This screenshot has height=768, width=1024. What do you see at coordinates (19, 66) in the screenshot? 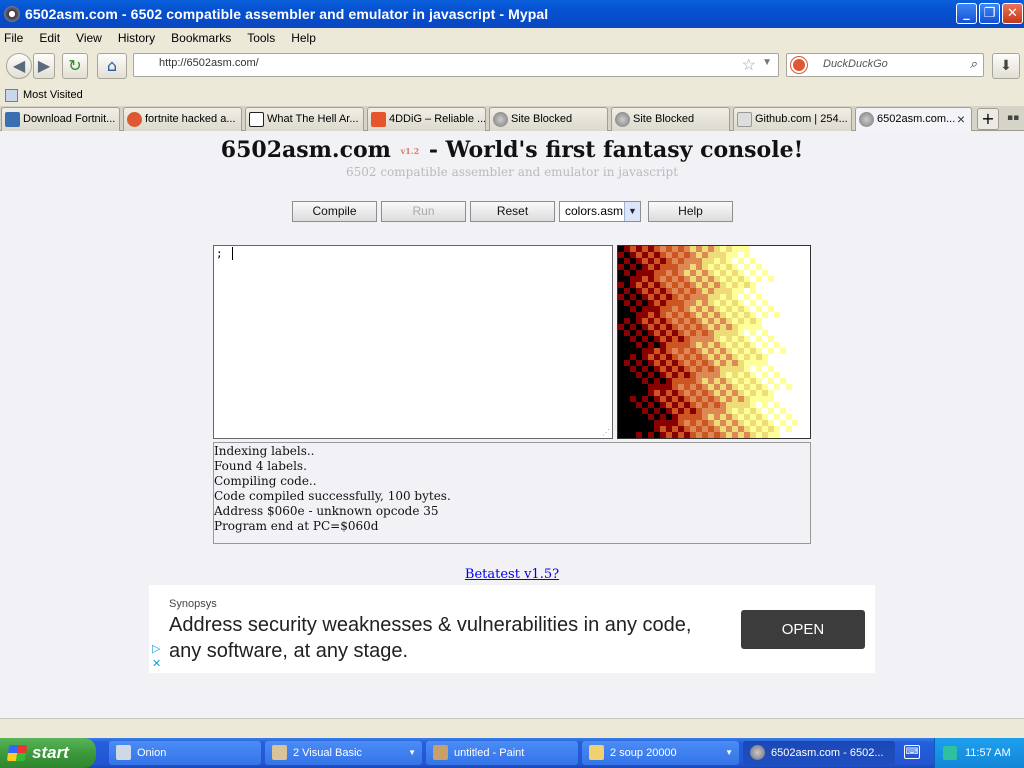
I see `back-icon: ◀` at bounding box center [19, 66].